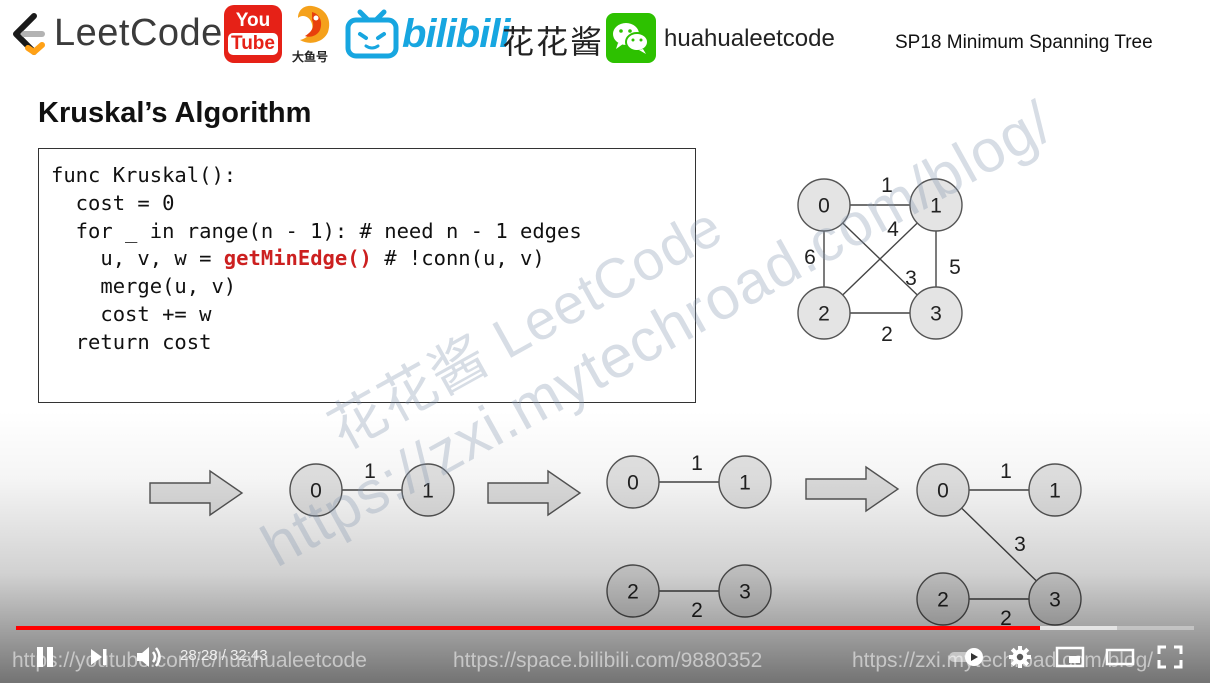 The width and height of the screenshot is (1210, 683). I want to click on graph-group: 1320 12 3, so click(999, 545).